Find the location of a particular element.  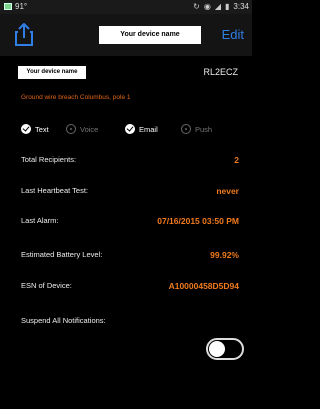

battery-value: 99.92% is located at coordinates (224, 255).